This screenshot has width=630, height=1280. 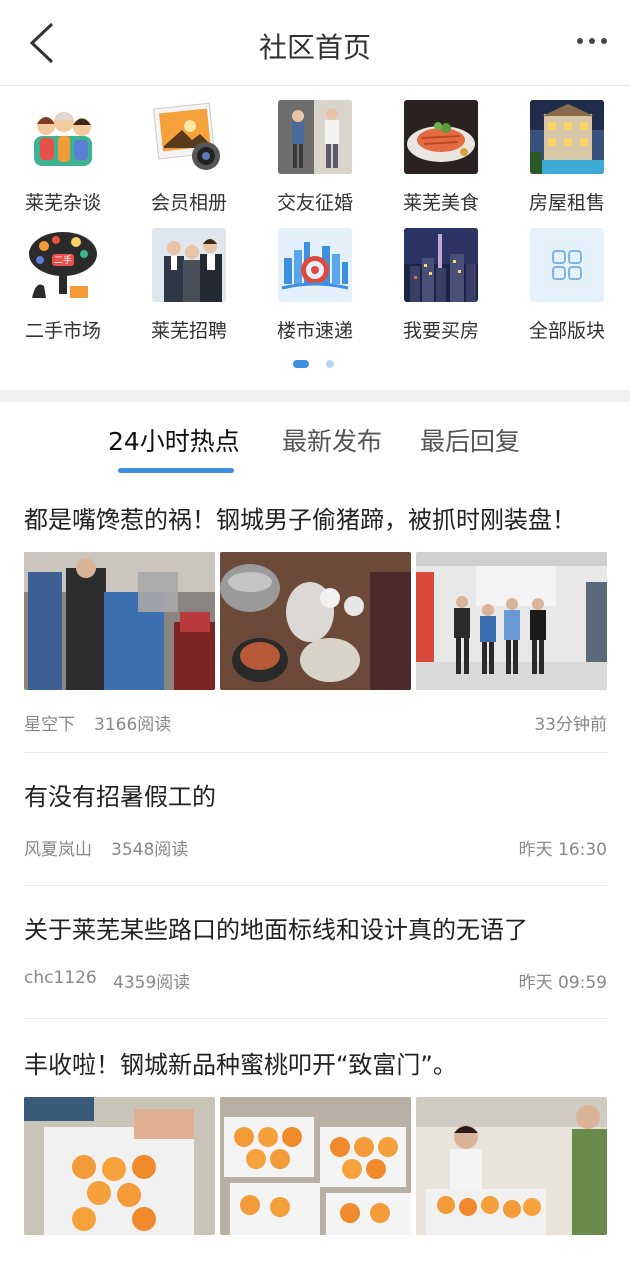 What do you see at coordinates (315, 721) in the screenshot?
I see `post-meta: 星空下 3166阅读 33分钟前` at bounding box center [315, 721].